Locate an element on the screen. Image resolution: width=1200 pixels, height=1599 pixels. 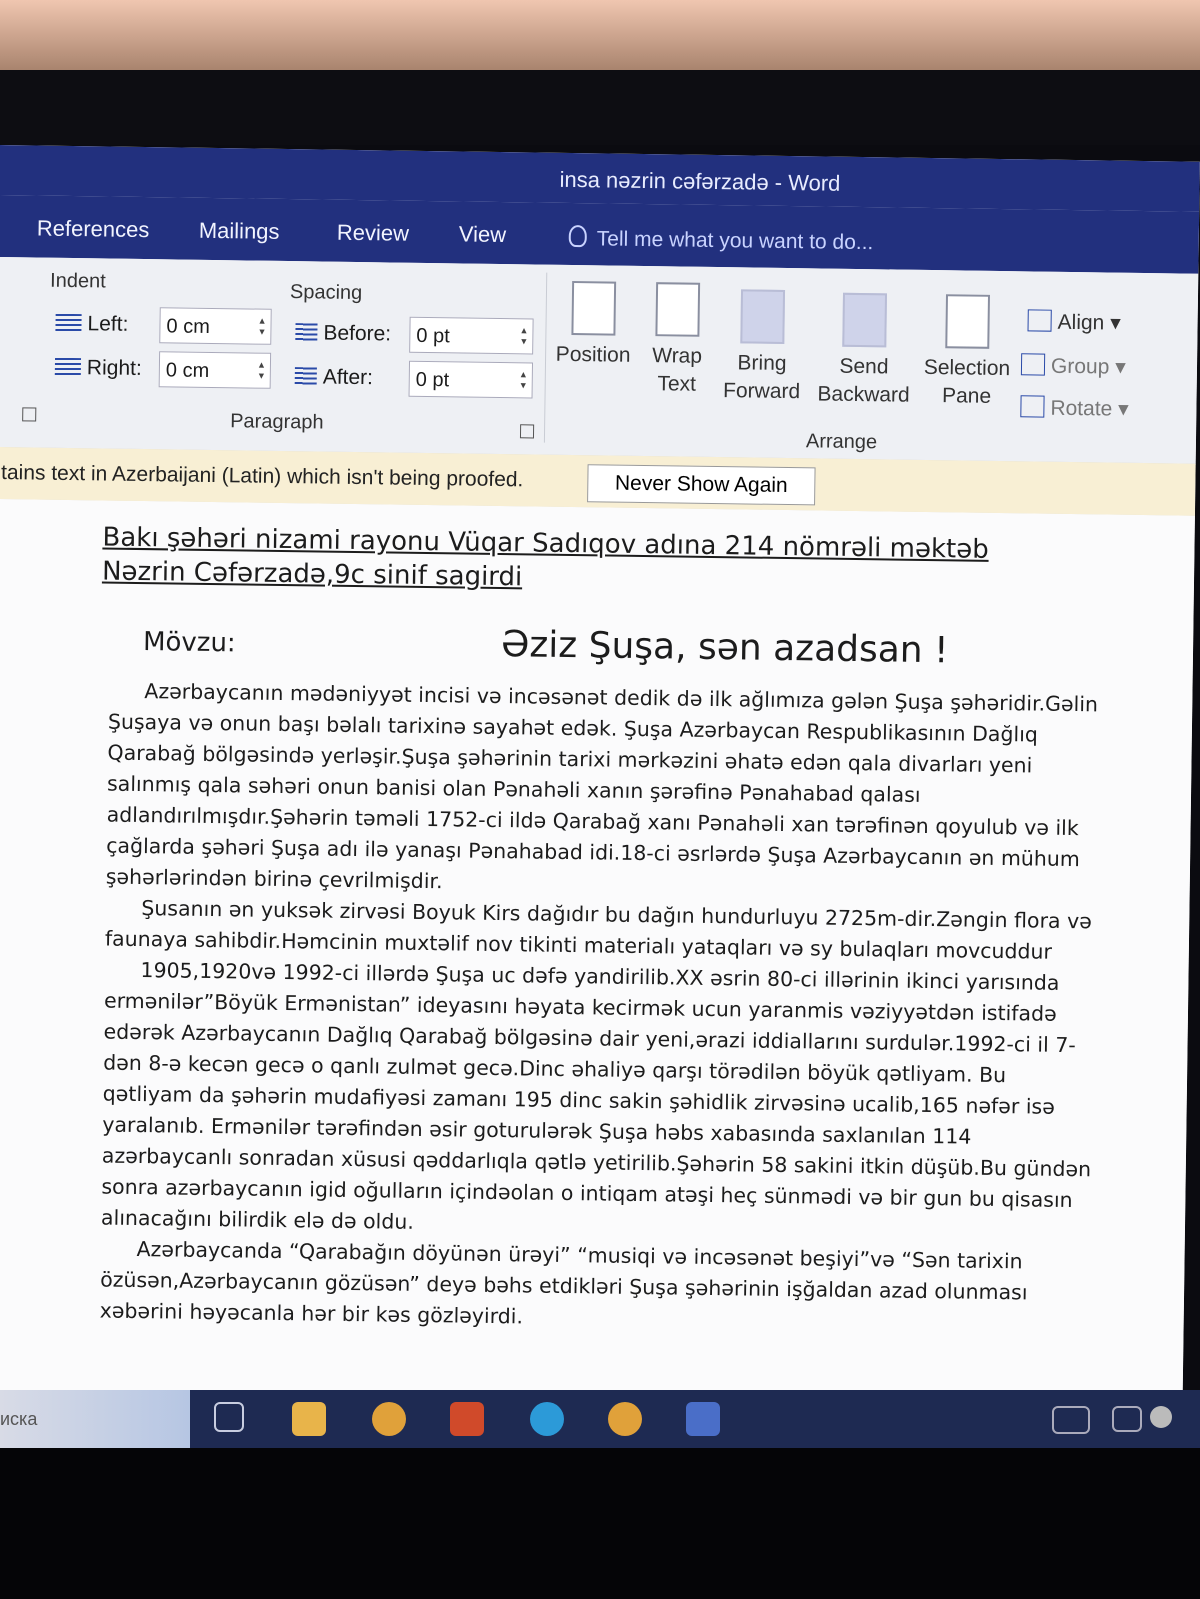
dialog-launcher-icon is located at coordinates (29, 414).